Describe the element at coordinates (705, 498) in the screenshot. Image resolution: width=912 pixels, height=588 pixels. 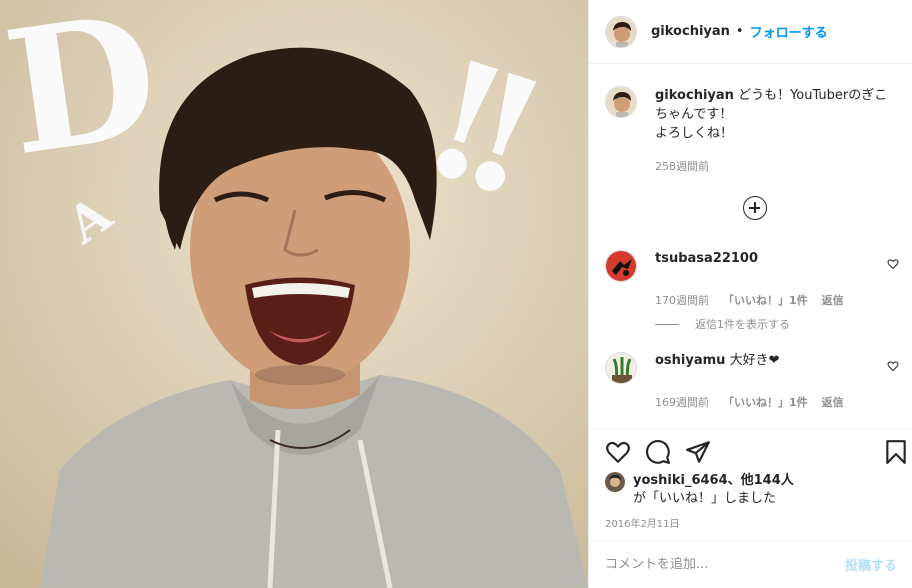
I see `likes-suffix: が「いいね！」しました` at that location.